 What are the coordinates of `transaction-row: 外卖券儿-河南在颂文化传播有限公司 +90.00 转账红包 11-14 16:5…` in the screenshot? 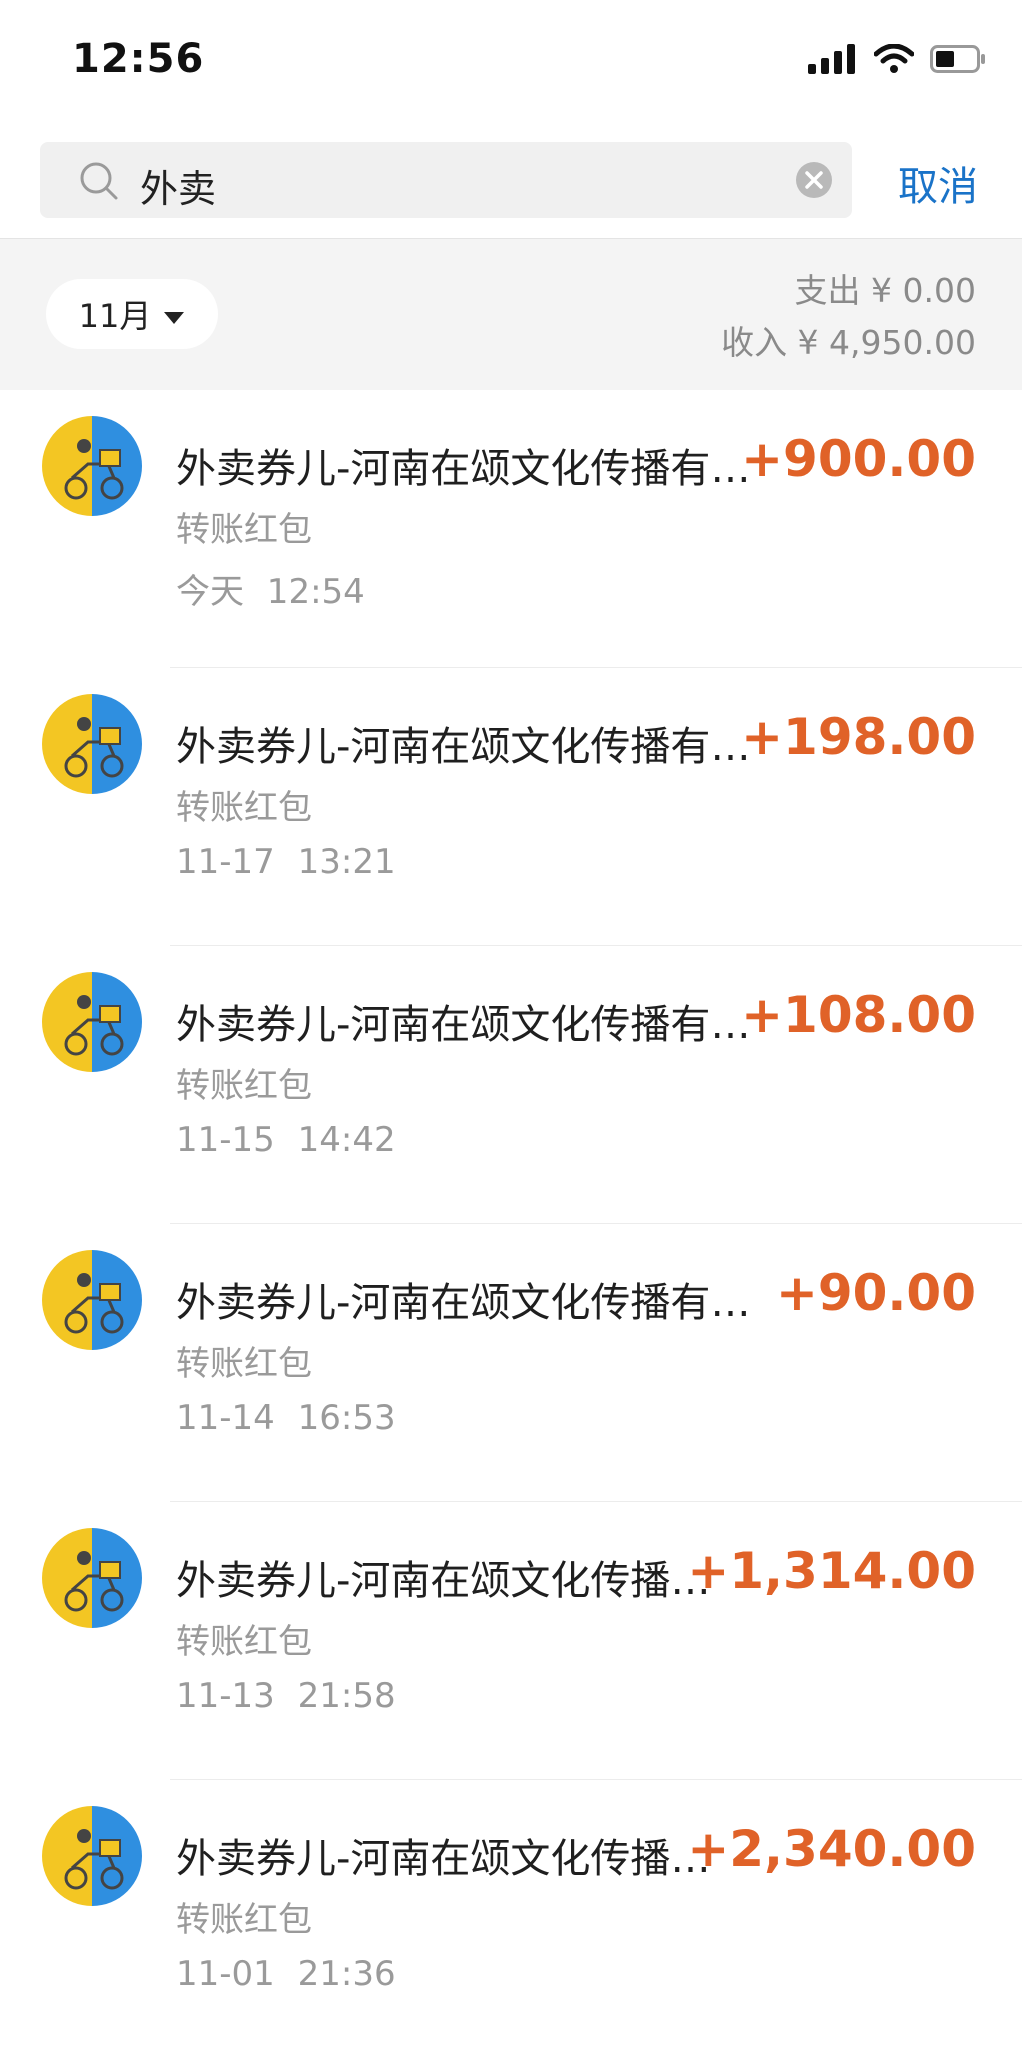 It's located at (511, 1363).